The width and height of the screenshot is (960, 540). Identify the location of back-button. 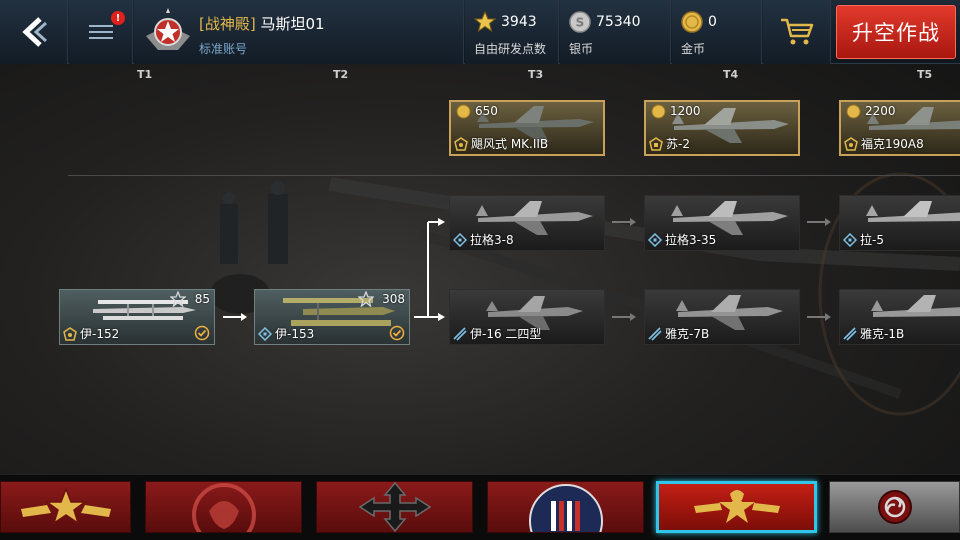
(34, 32).